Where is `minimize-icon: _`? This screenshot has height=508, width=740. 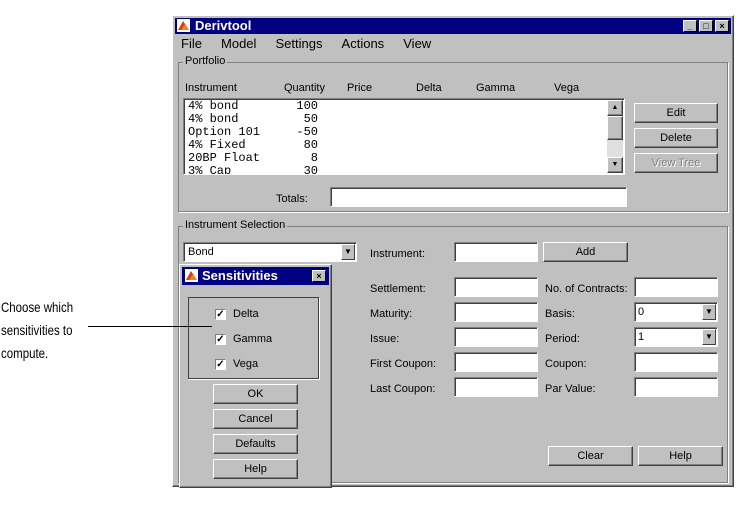 minimize-icon: _ is located at coordinates (690, 26).